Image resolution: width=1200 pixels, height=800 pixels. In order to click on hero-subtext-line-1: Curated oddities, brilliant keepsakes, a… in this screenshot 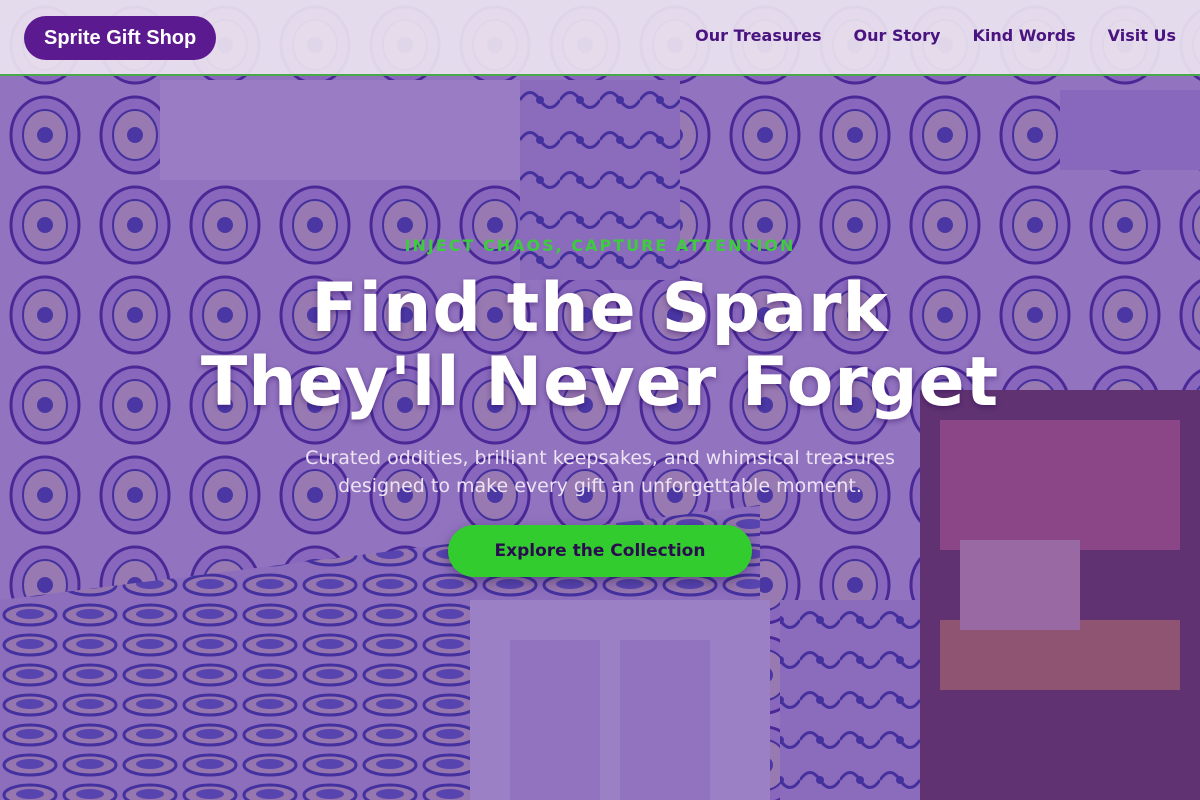, I will do `click(600, 458)`.